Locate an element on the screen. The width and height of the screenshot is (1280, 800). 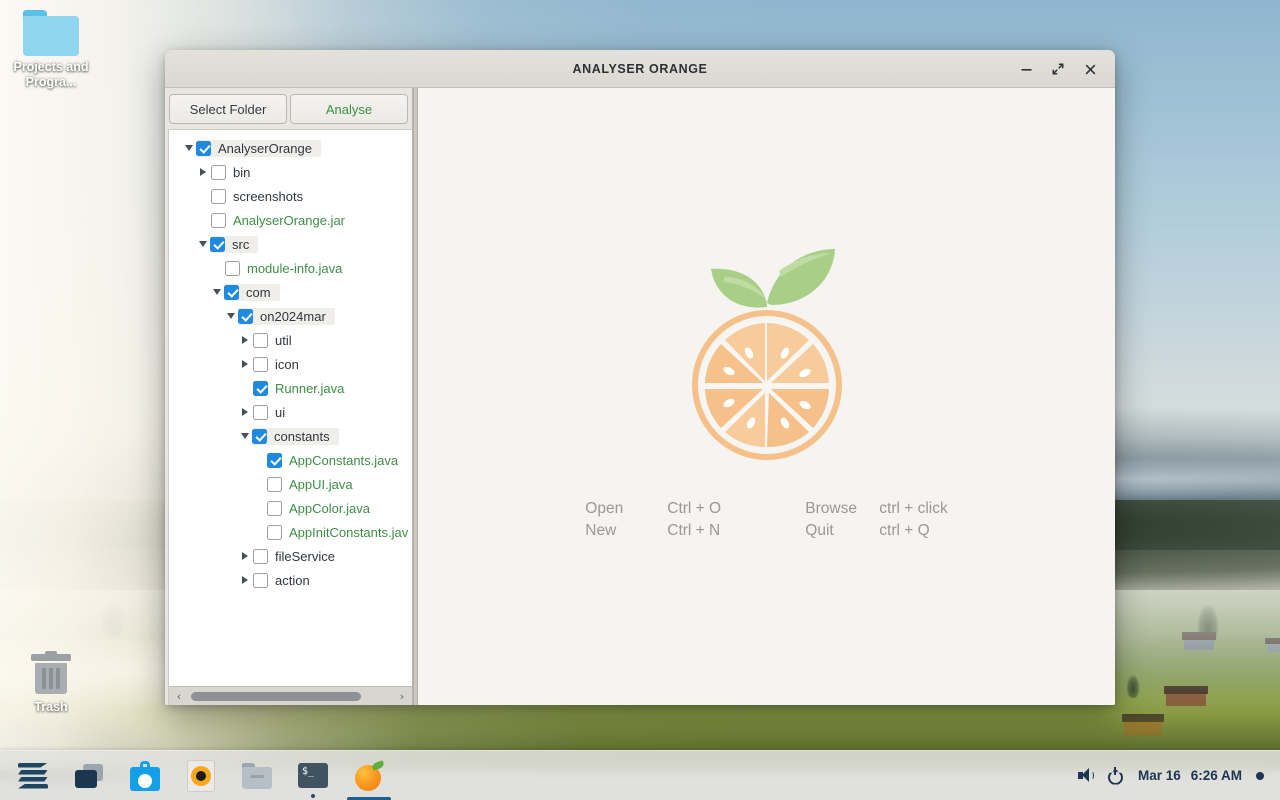
power-button is located at coordinates (1115, 775).